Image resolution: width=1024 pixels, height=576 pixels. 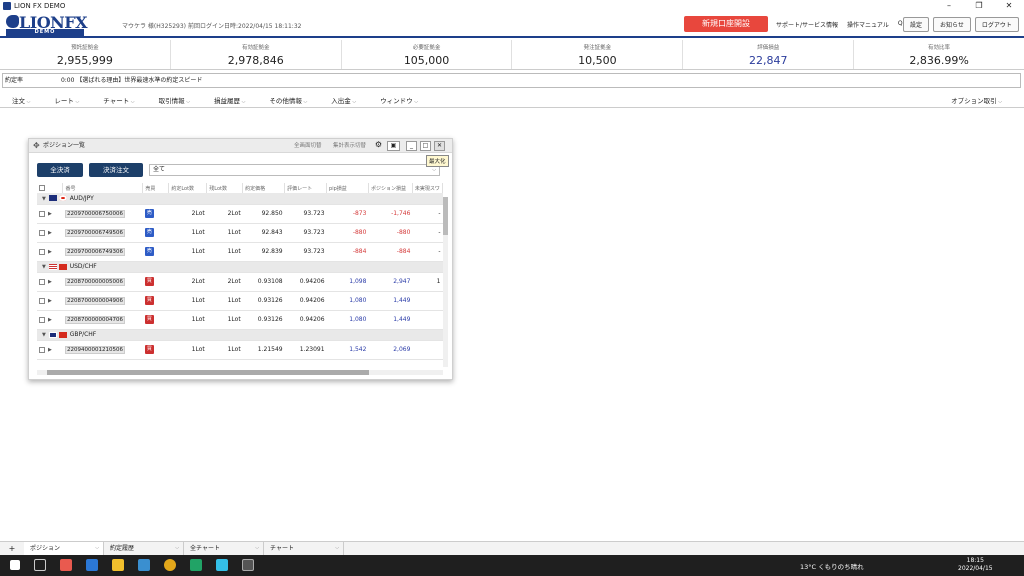 What do you see at coordinates (40, 565) in the screenshot?
I see `task-view-icon` at bounding box center [40, 565].